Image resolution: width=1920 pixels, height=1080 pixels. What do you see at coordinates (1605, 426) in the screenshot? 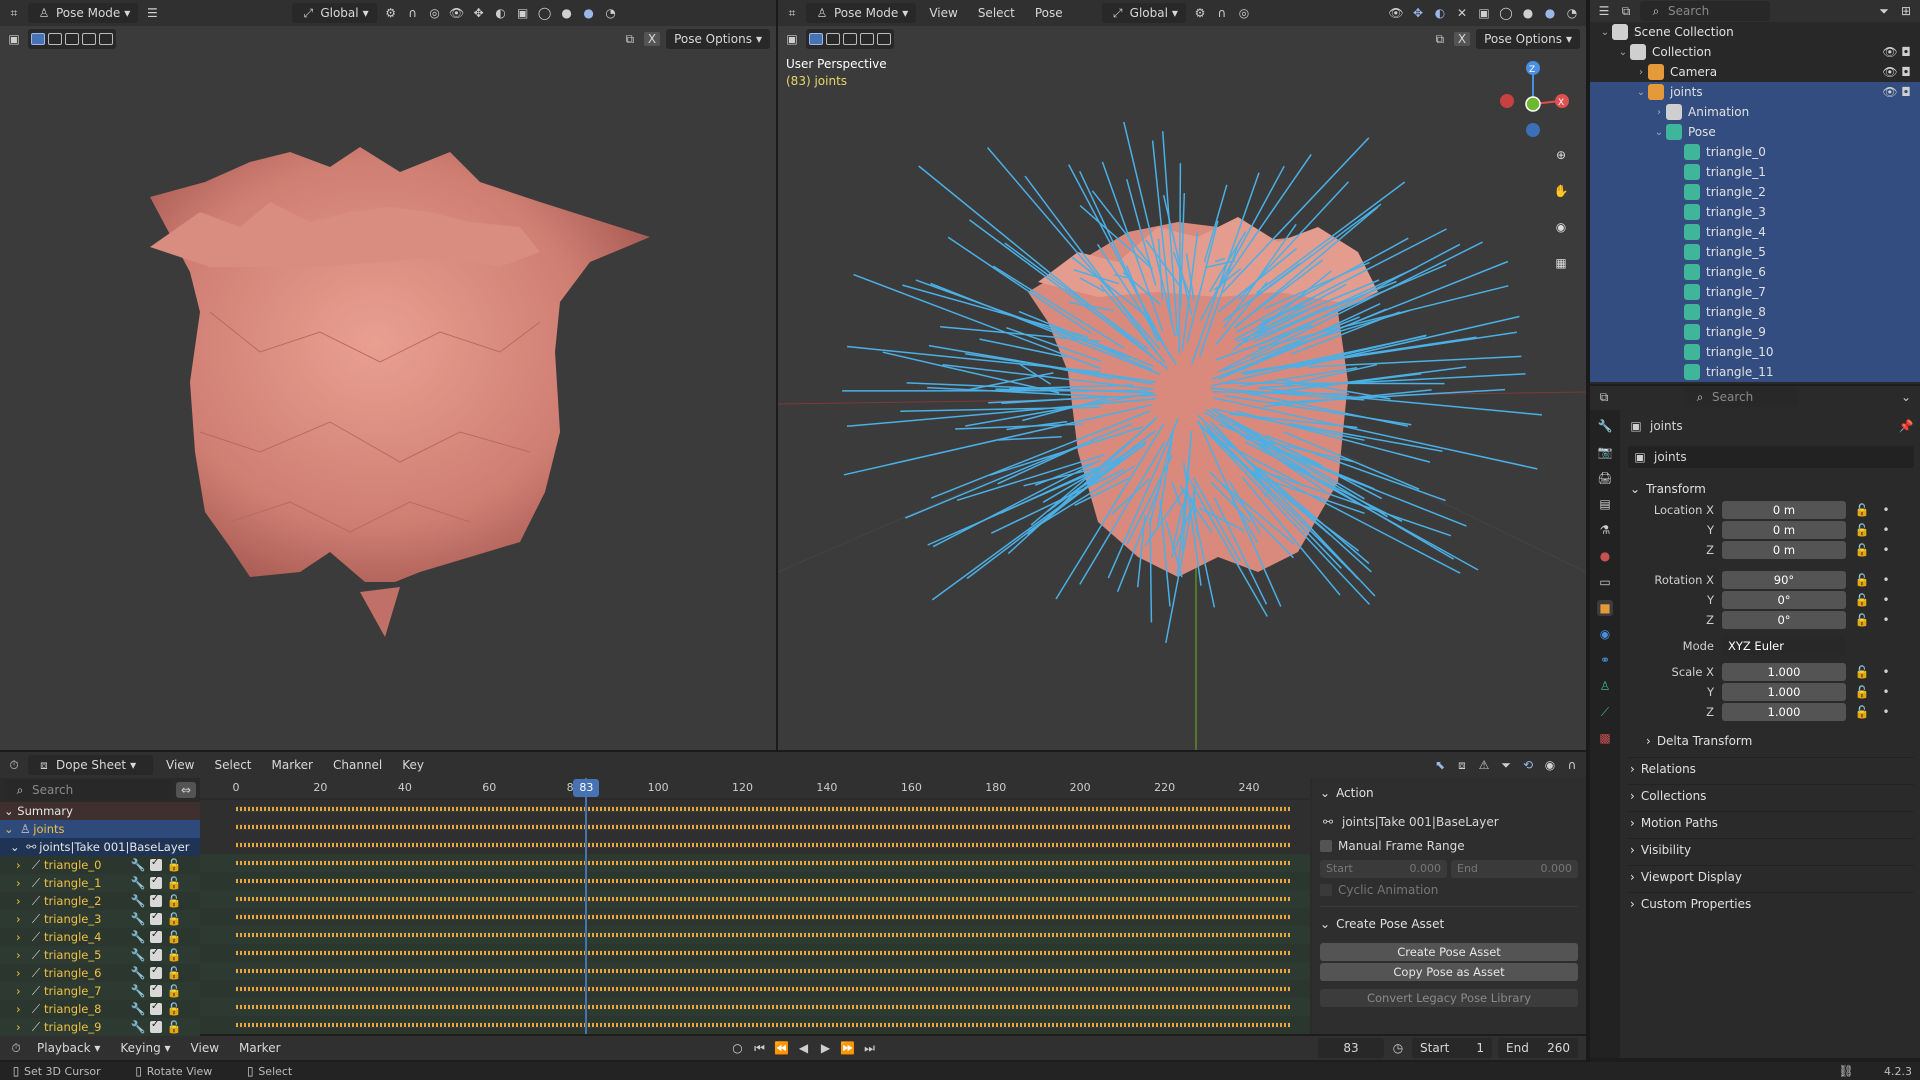
I see `tool-tab-icon: 🔧` at bounding box center [1605, 426].